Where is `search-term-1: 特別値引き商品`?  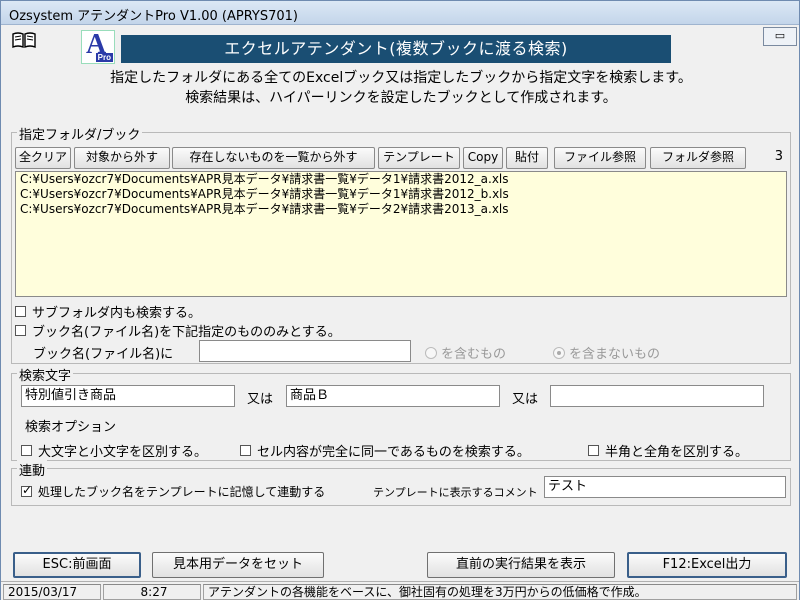 search-term-1: 特別値引き商品 is located at coordinates (128, 396).